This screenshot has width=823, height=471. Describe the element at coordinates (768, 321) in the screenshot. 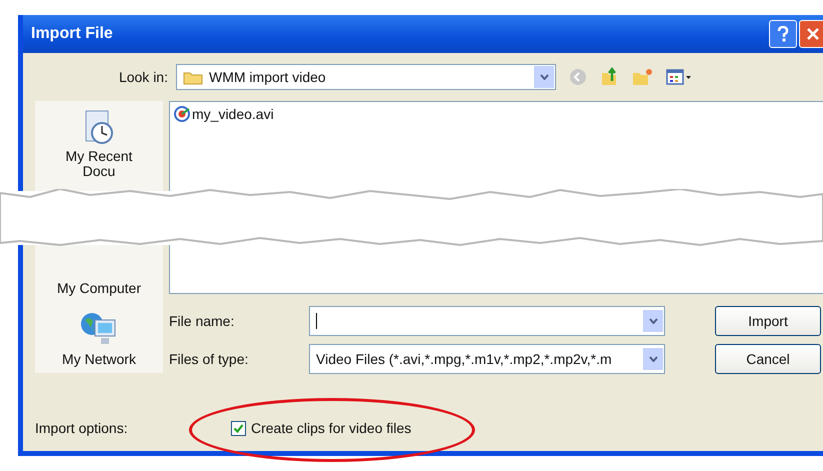

I see `import-button: Import` at that location.